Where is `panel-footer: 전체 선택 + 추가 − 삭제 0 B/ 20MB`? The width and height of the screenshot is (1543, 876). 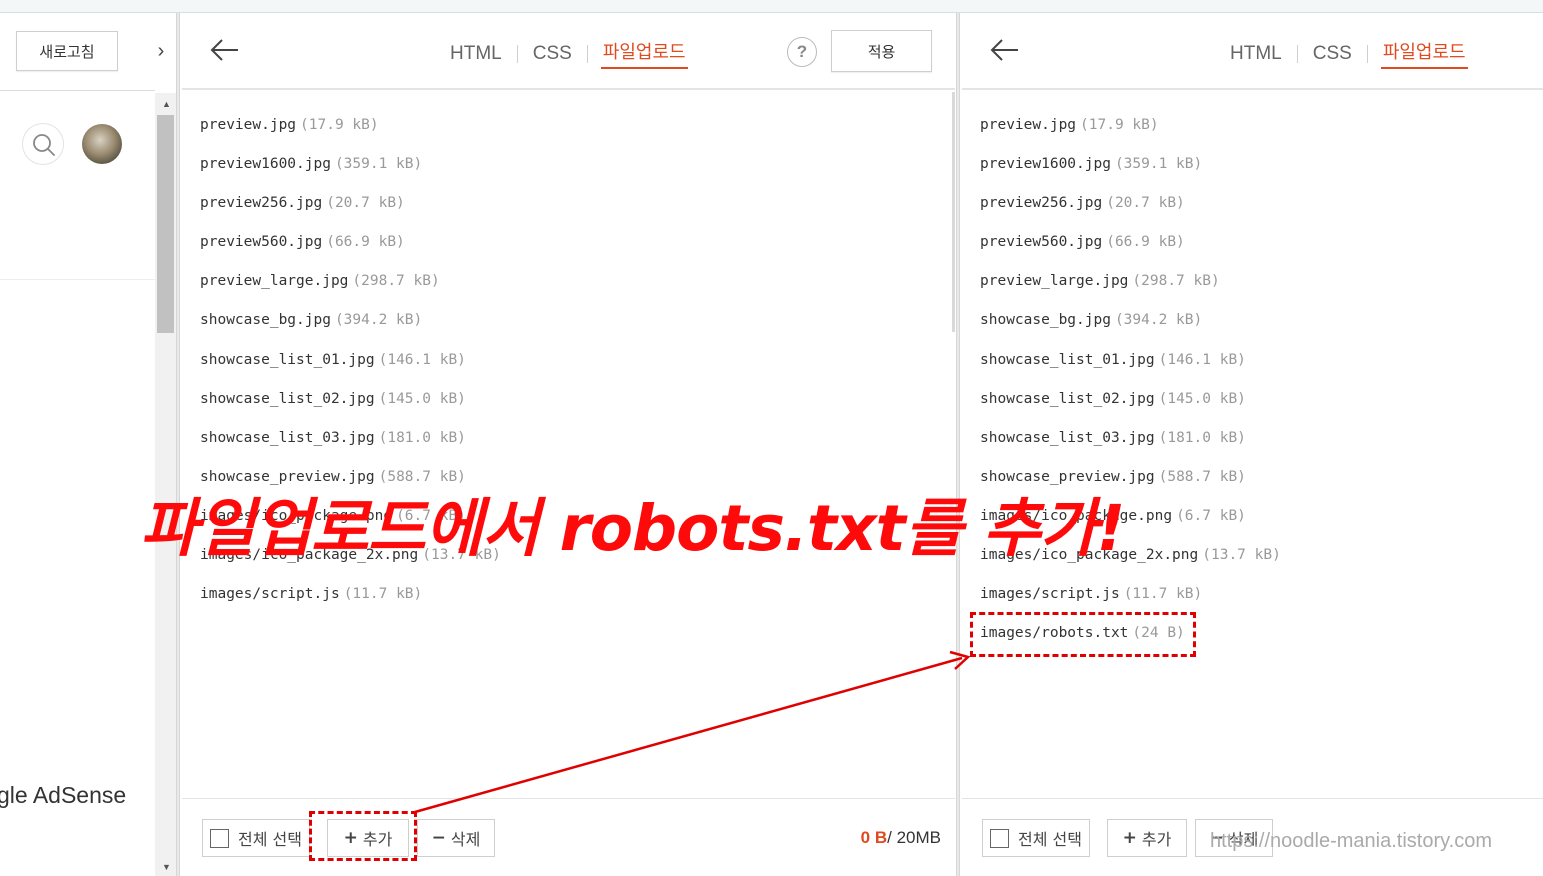 panel-footer: 전체 선택 + 추가 − 삭제 0 B/ 20MB is located at coordinates (568, 837).